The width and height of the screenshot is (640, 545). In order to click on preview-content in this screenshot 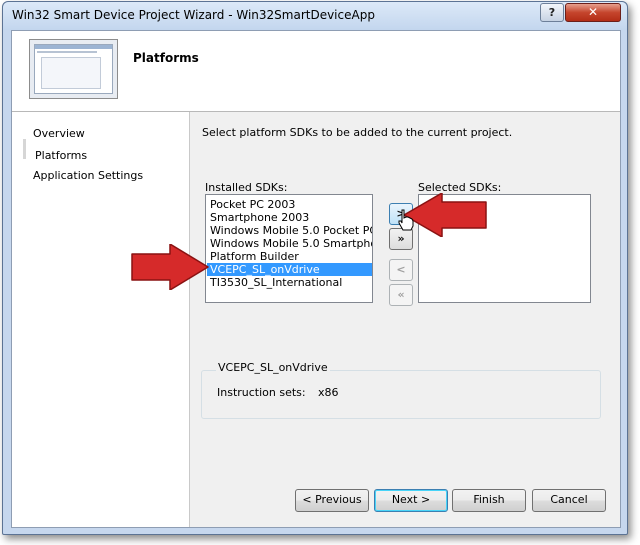, I will do `click(71, 73)`.